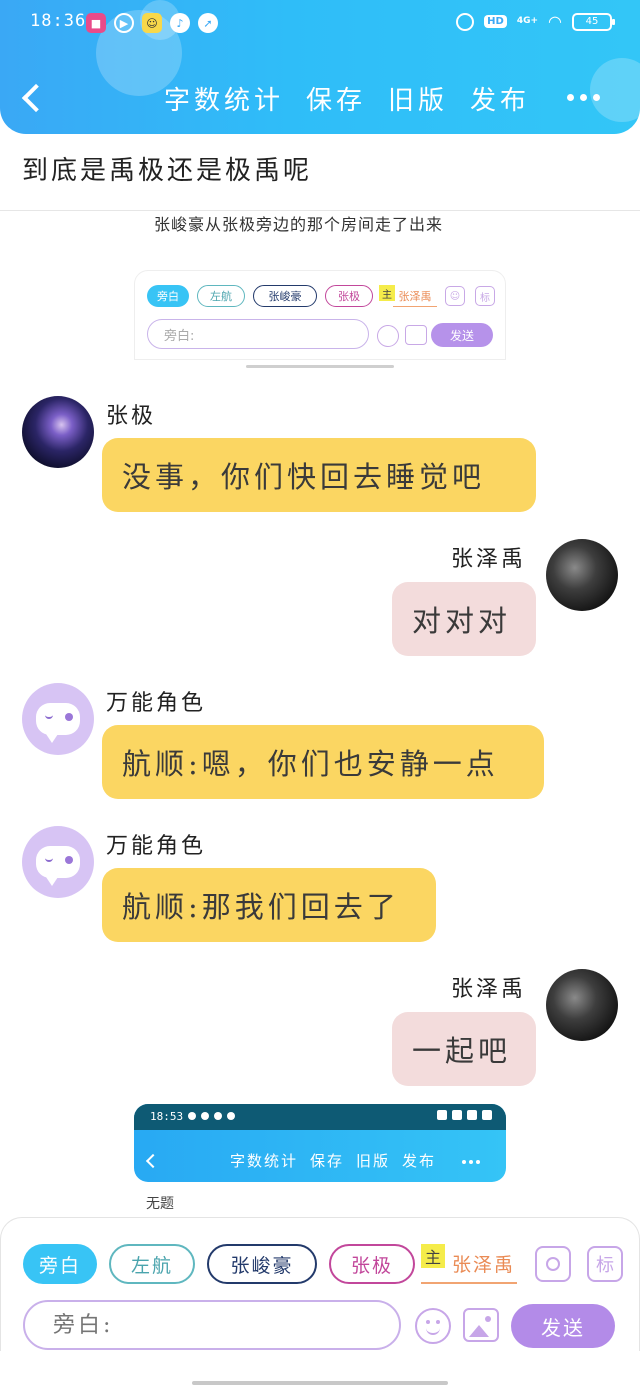 The height and width of the screenshot is (1387, 640). I want to click on embedded-back-icon, so click(153, 1161).